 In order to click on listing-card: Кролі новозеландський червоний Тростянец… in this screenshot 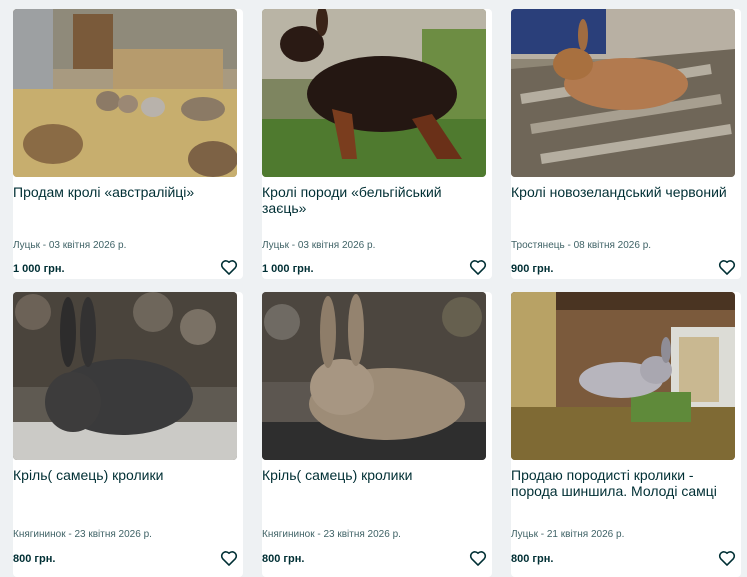, I will do `click(626, 144)`.